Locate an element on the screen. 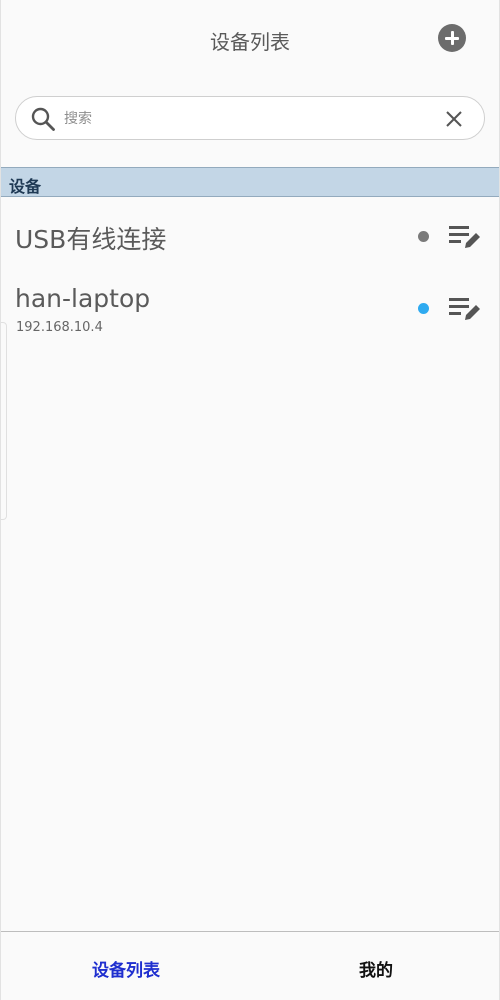  device-name: han-laptop is located at coordinates (83, 298).